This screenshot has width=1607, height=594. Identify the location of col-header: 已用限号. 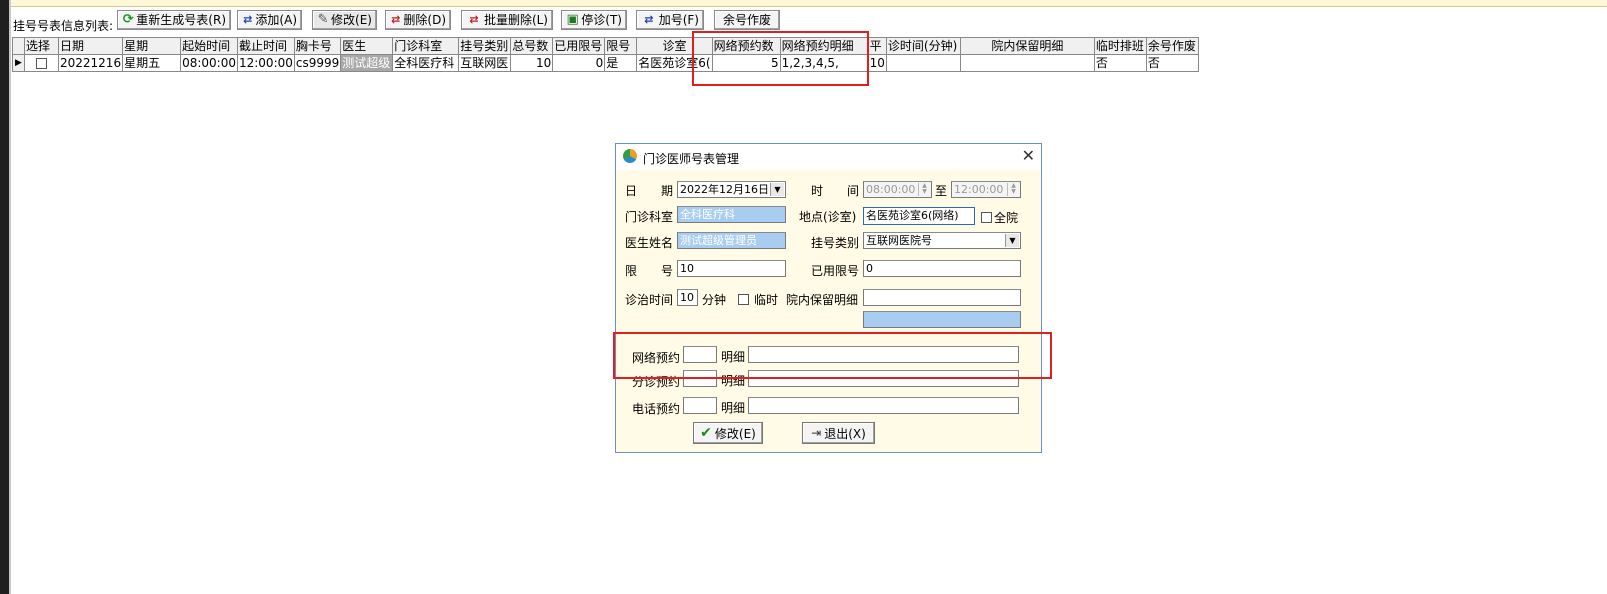
(579, 46).